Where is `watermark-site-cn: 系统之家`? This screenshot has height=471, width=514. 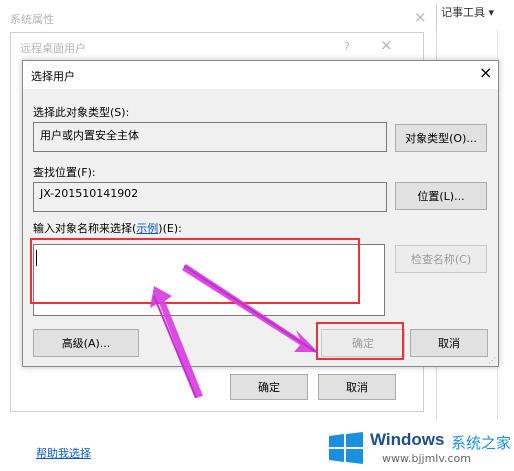 watermark-site-cn: 系统之家 is located at coordinates (481, 443).